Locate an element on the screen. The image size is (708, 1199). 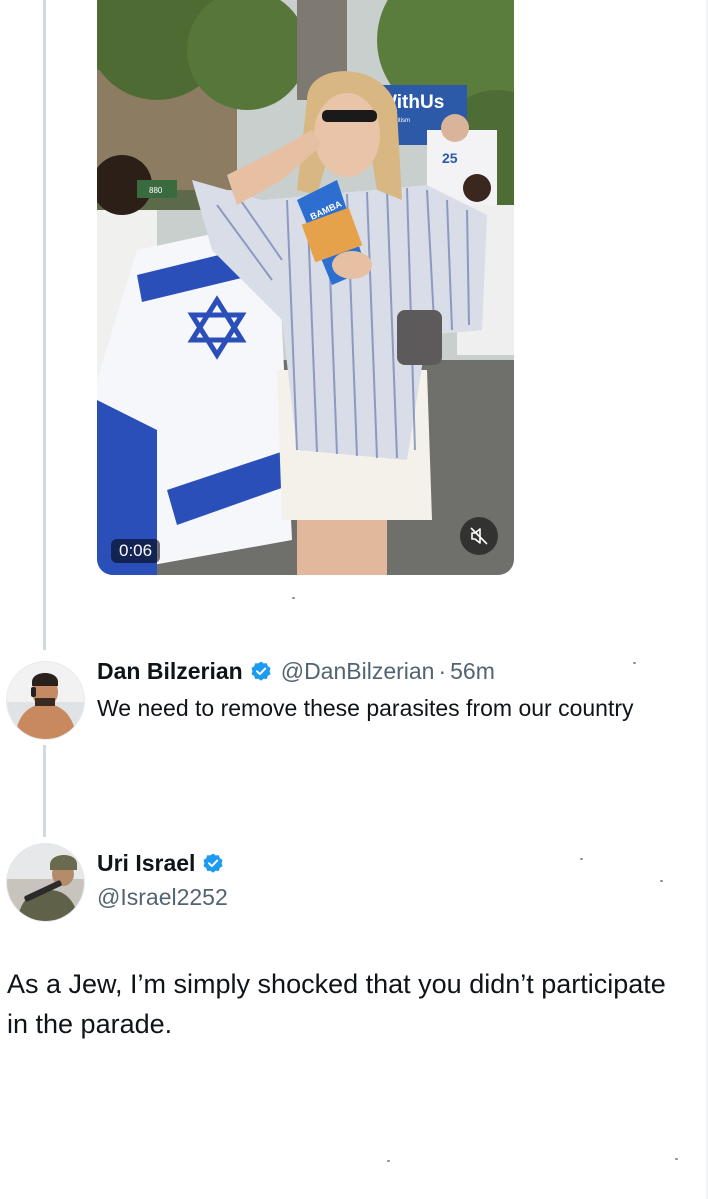
post-display-name: Uri Israel is located at coordinates (146, 863).